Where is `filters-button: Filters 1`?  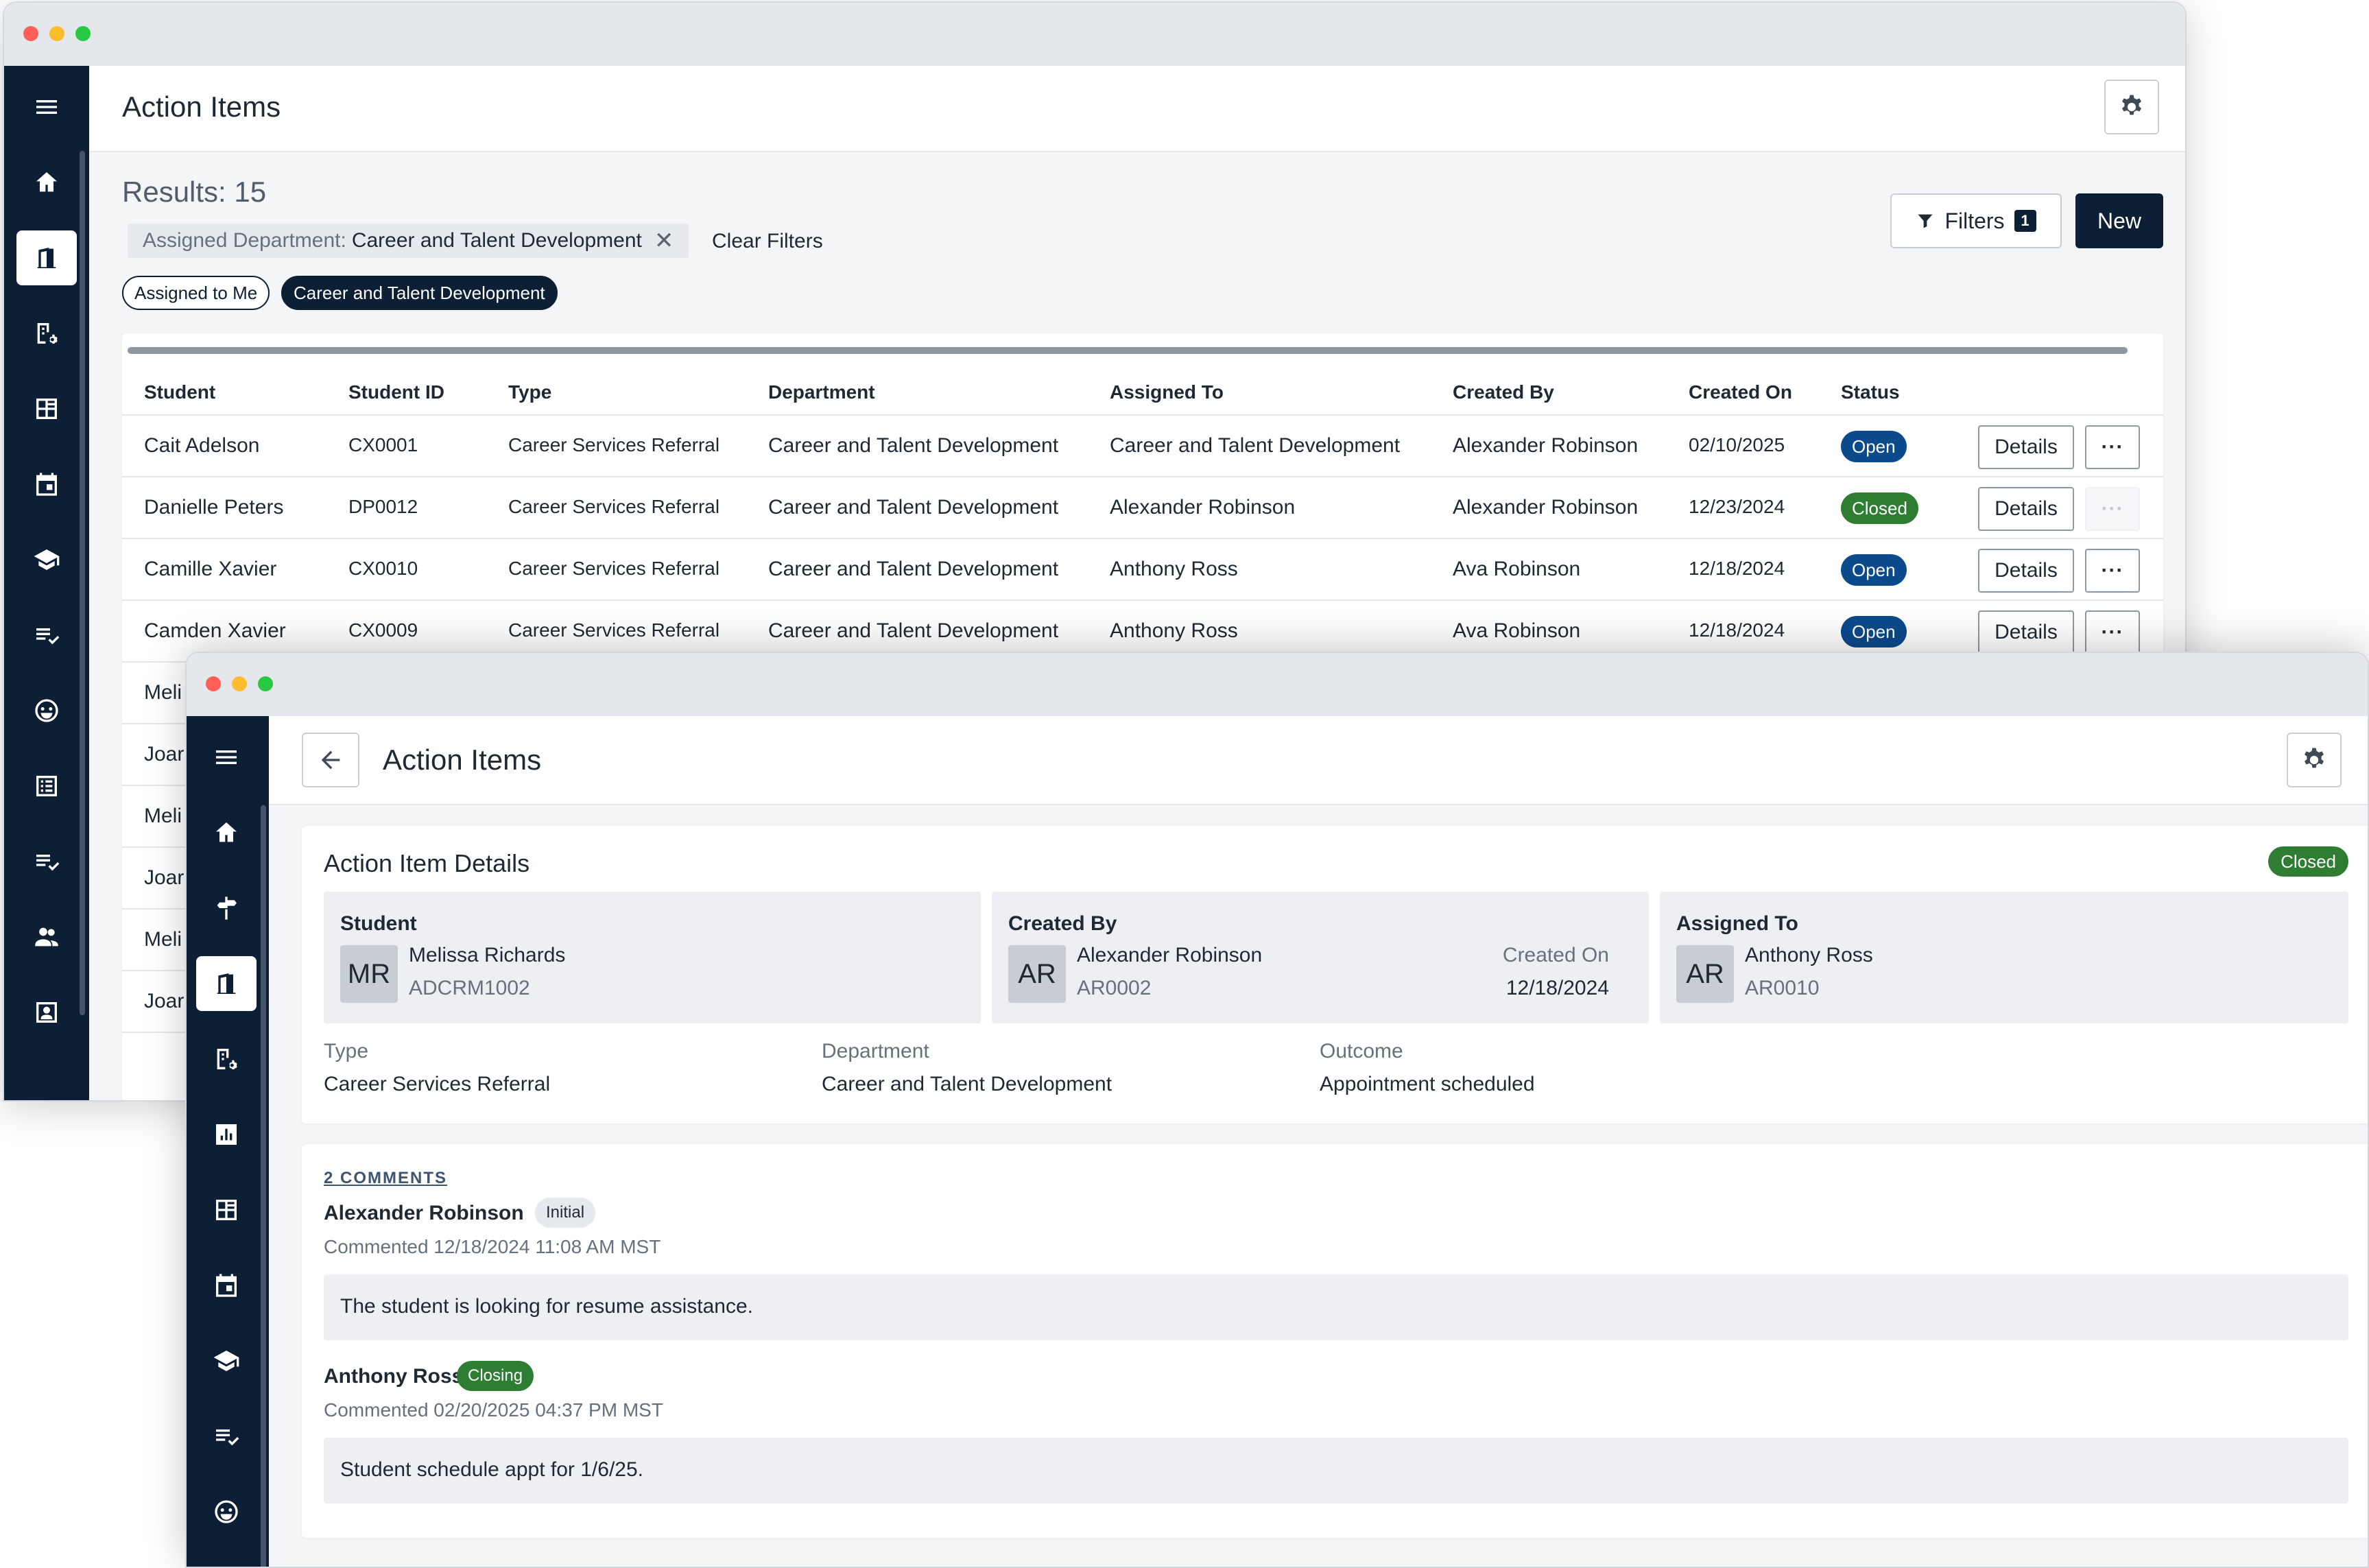 filters-button: Filters 1 is located at coordinates (1976, 220).